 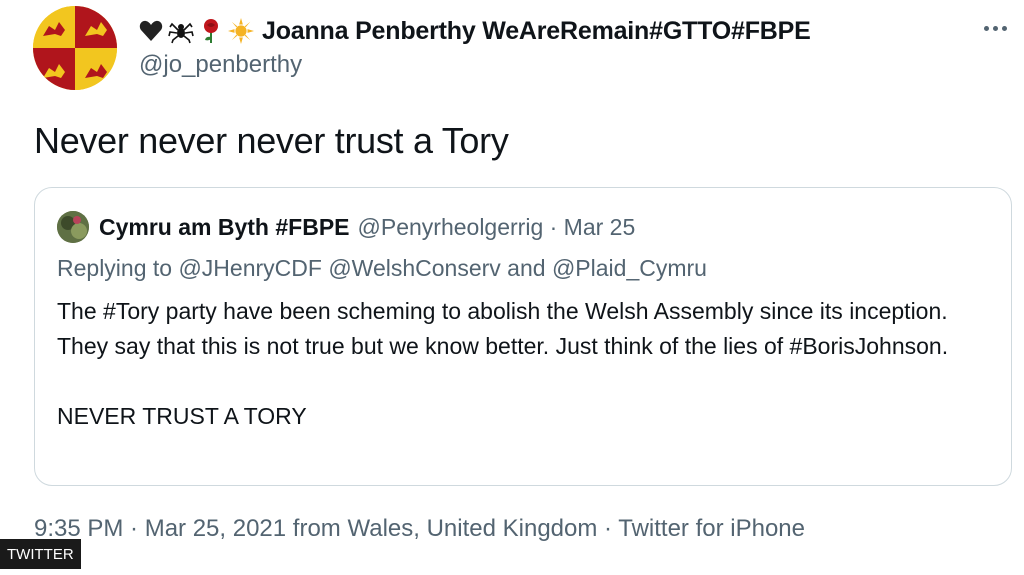 I want to click on source-watermark: TWITTER, so click(x=40, y=554).